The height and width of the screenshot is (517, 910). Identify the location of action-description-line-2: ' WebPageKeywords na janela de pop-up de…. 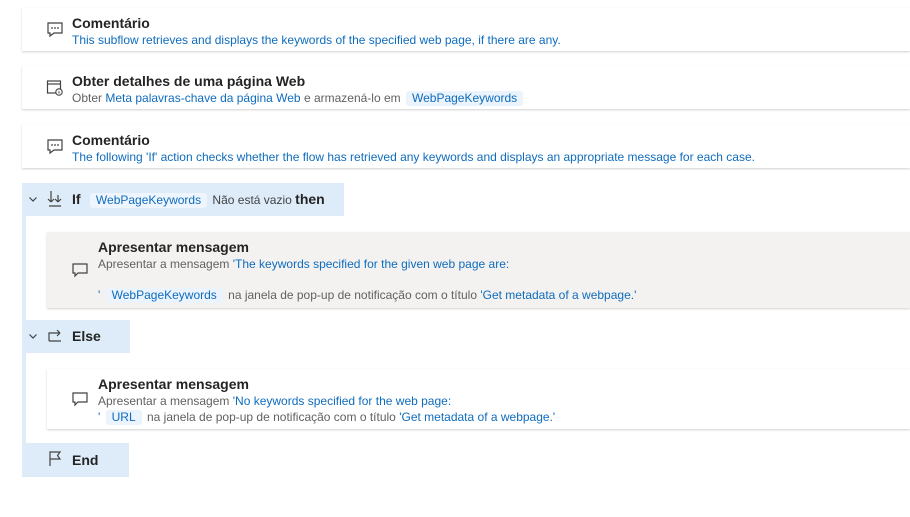
(367, 295).